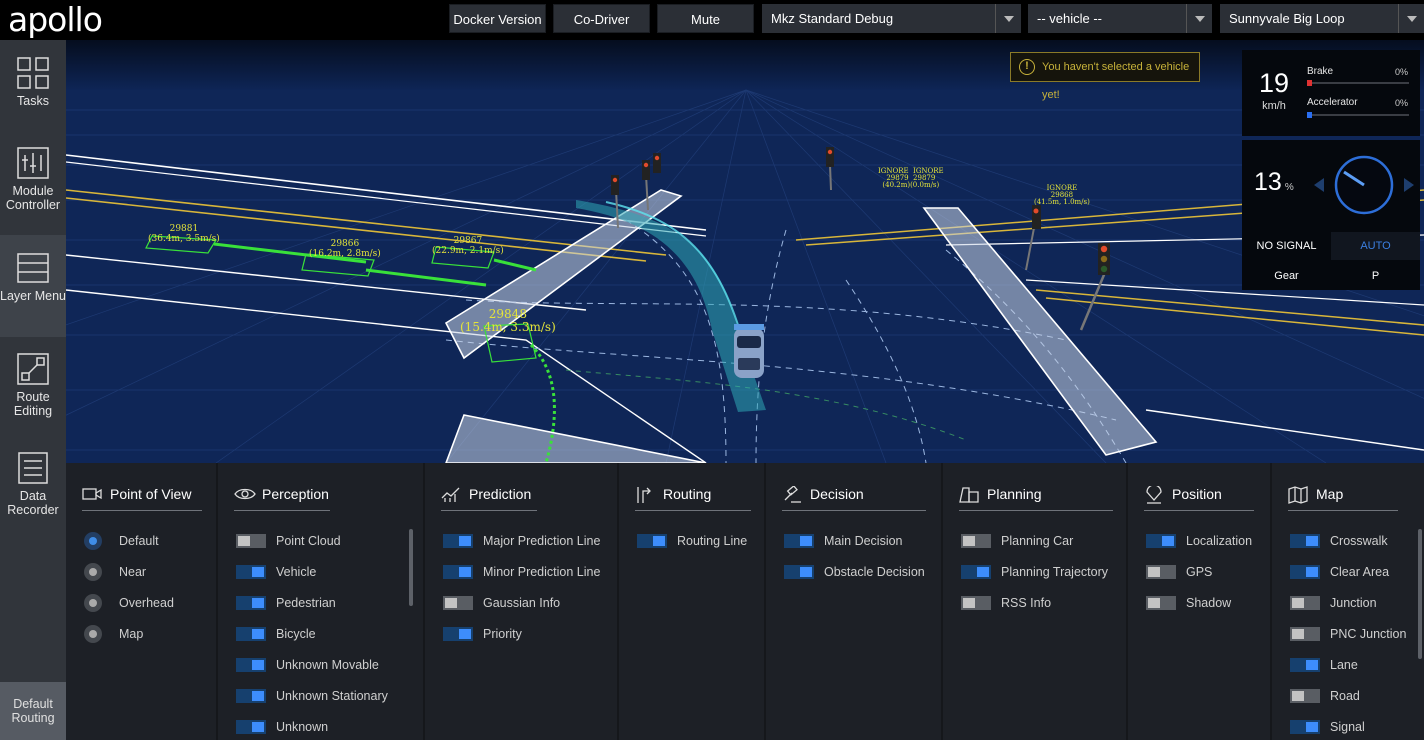 This screenshot has height=740, width=1424. I want to click on mute-button: Mute, so click(705, 18).